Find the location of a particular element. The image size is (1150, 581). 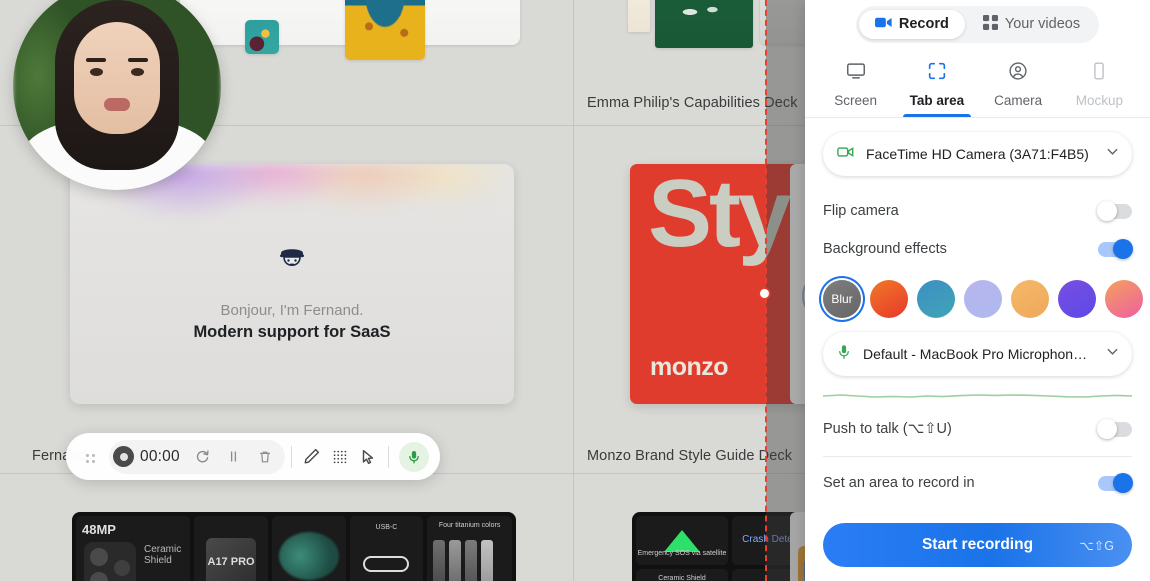

tab-record: Record is located at coordinates (911, 24).